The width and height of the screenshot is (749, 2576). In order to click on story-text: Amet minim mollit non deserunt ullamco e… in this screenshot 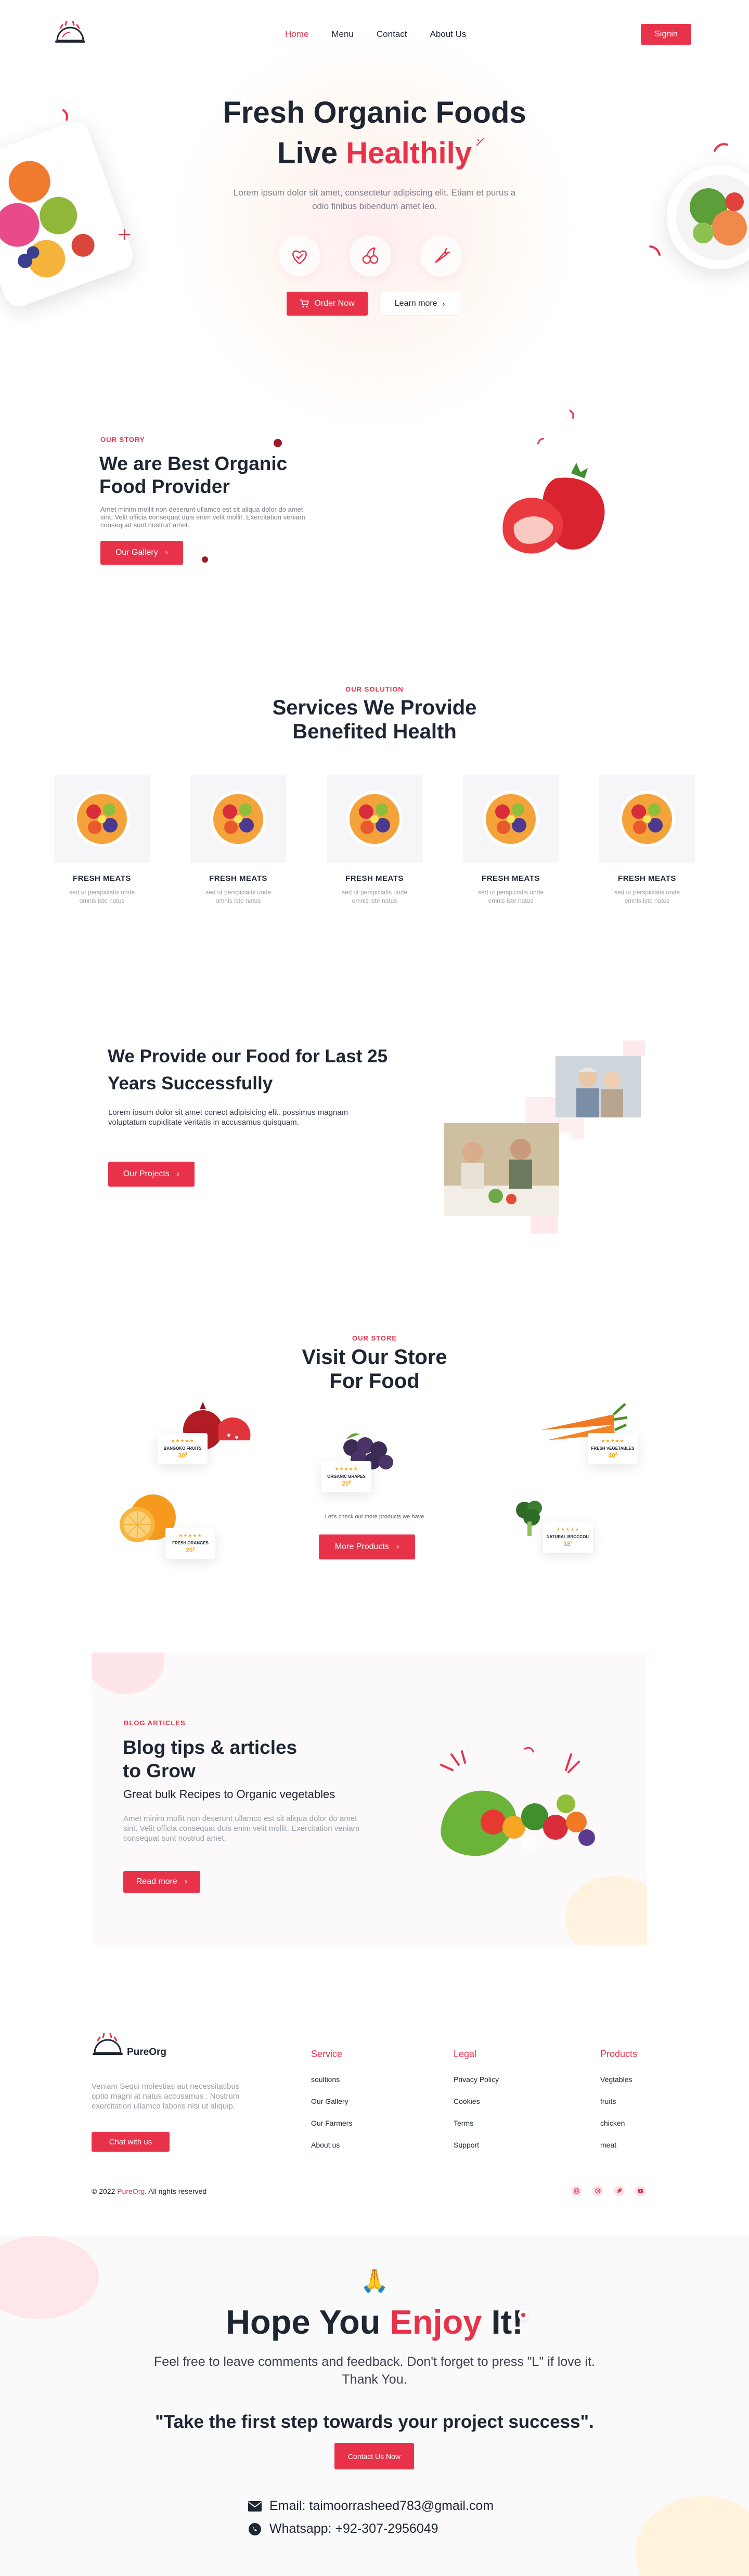, I will do `click(203, 517)`.